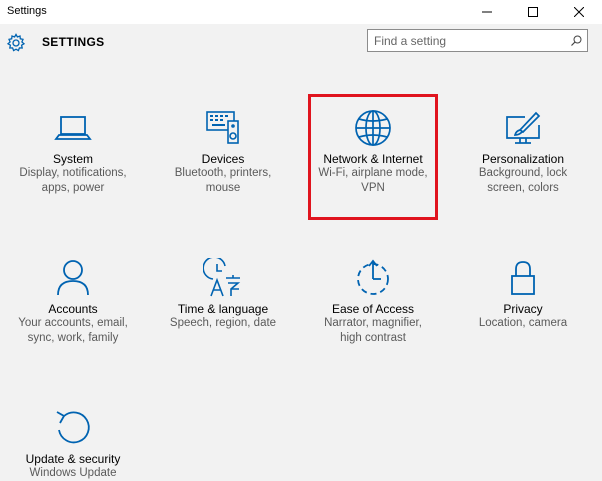 The image size is (602, 481). Describe the element at coordinates (73, 323) in the screenshot. I see `tile-description: Your accounts, email,` at that location.